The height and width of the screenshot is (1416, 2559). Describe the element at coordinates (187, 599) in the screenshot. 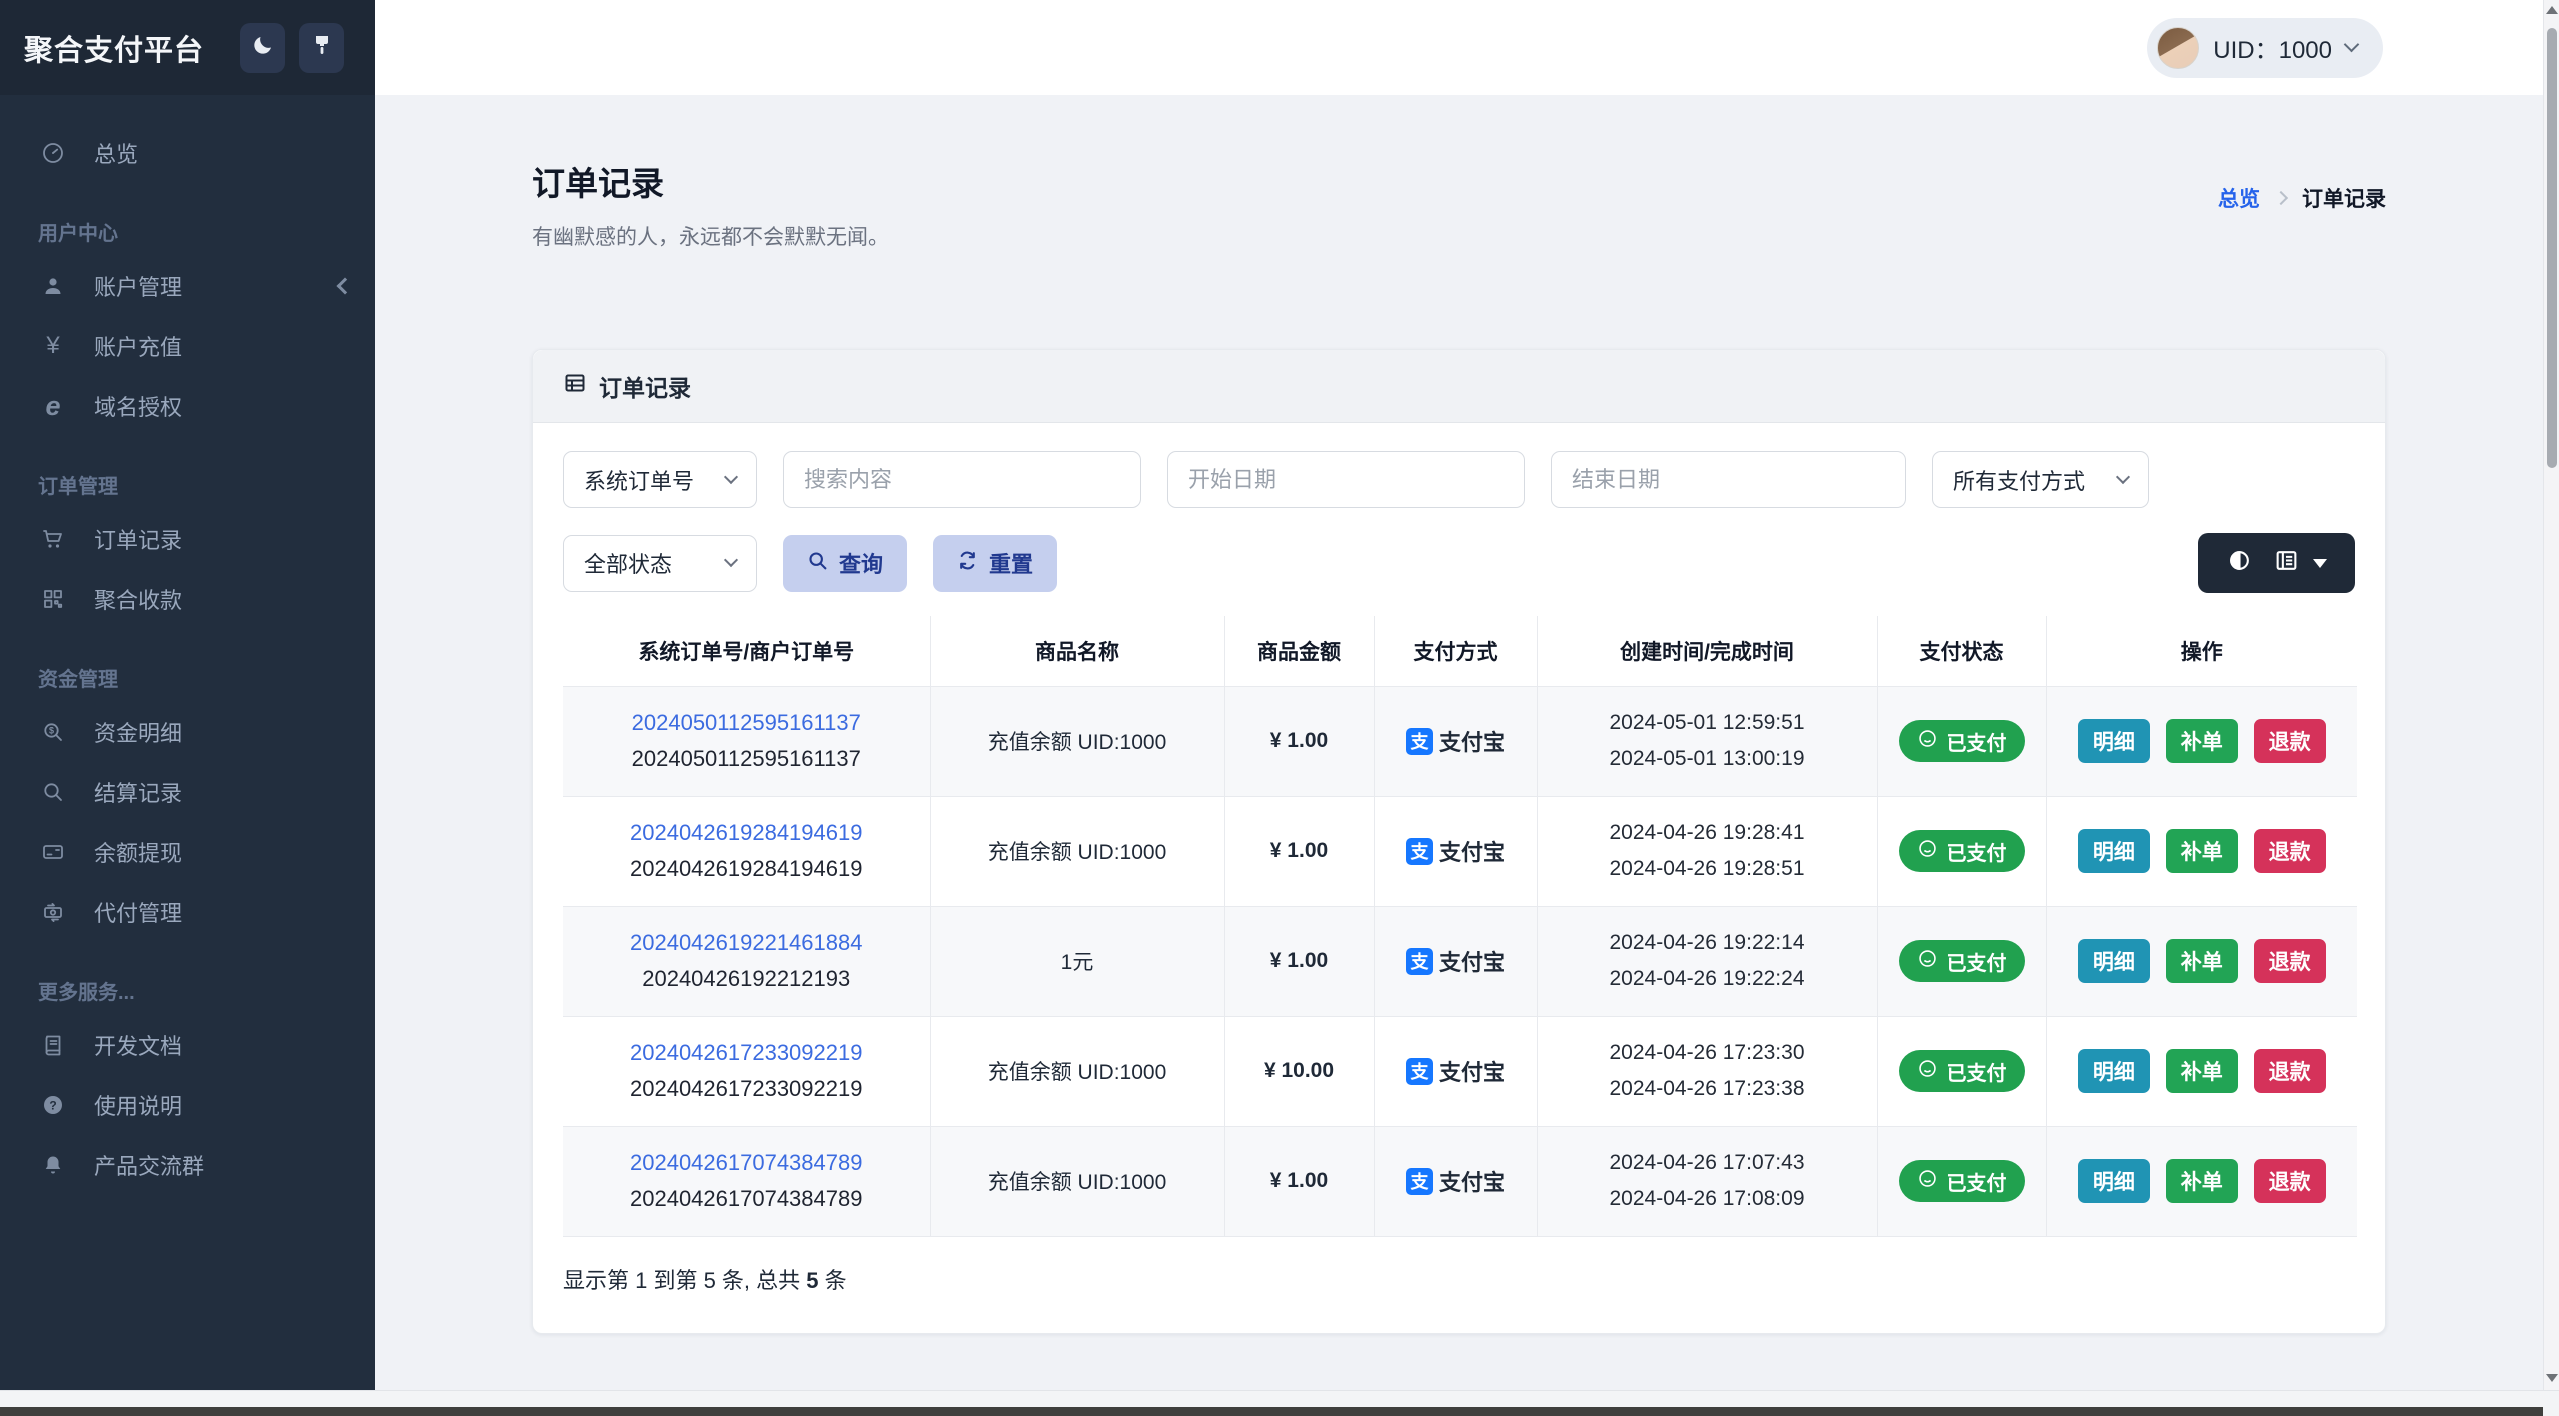

I see `sidebar-item-aggregate-collect: 聚合收款` at that location.